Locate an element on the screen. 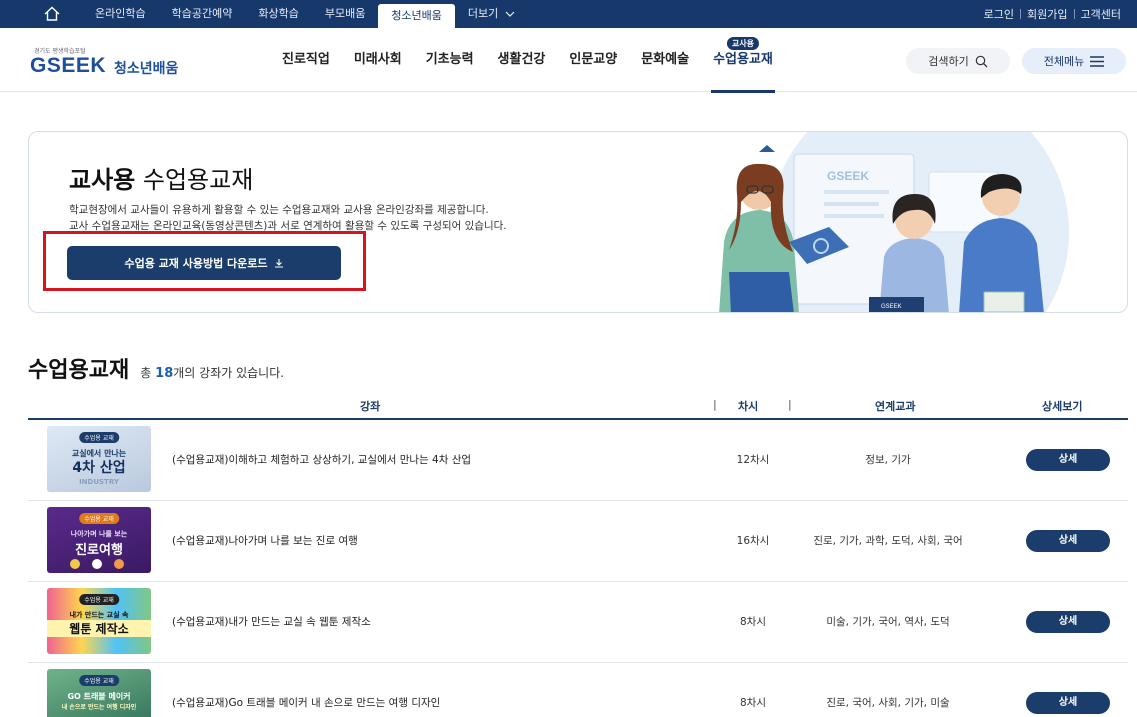  course-thumbnail: 수업용 교재 나아가며 나를 보는 진로여행 is located at coordinates (99, 540).